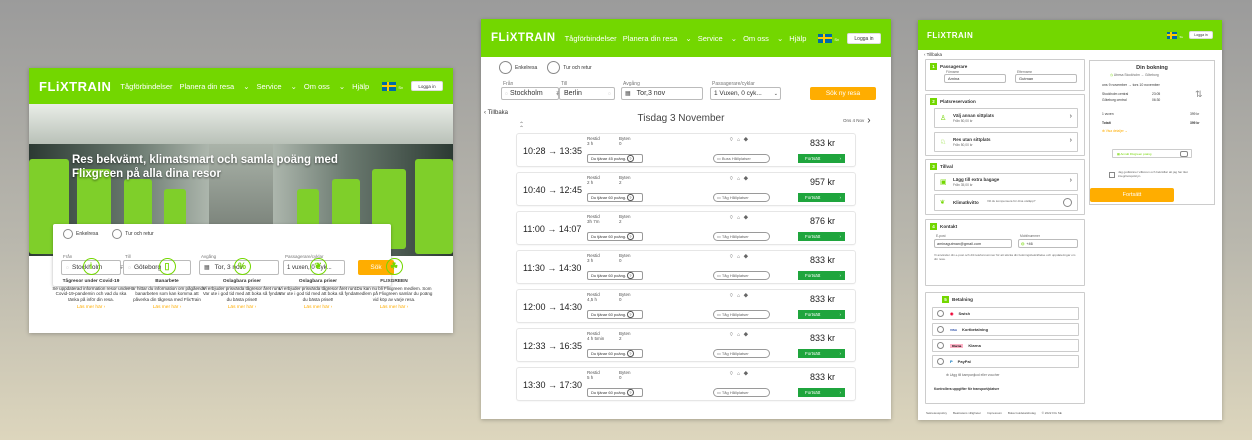 The image size is (1252, 440). I want to click on new-search-button: Sök ny resa, so click(843, 93).